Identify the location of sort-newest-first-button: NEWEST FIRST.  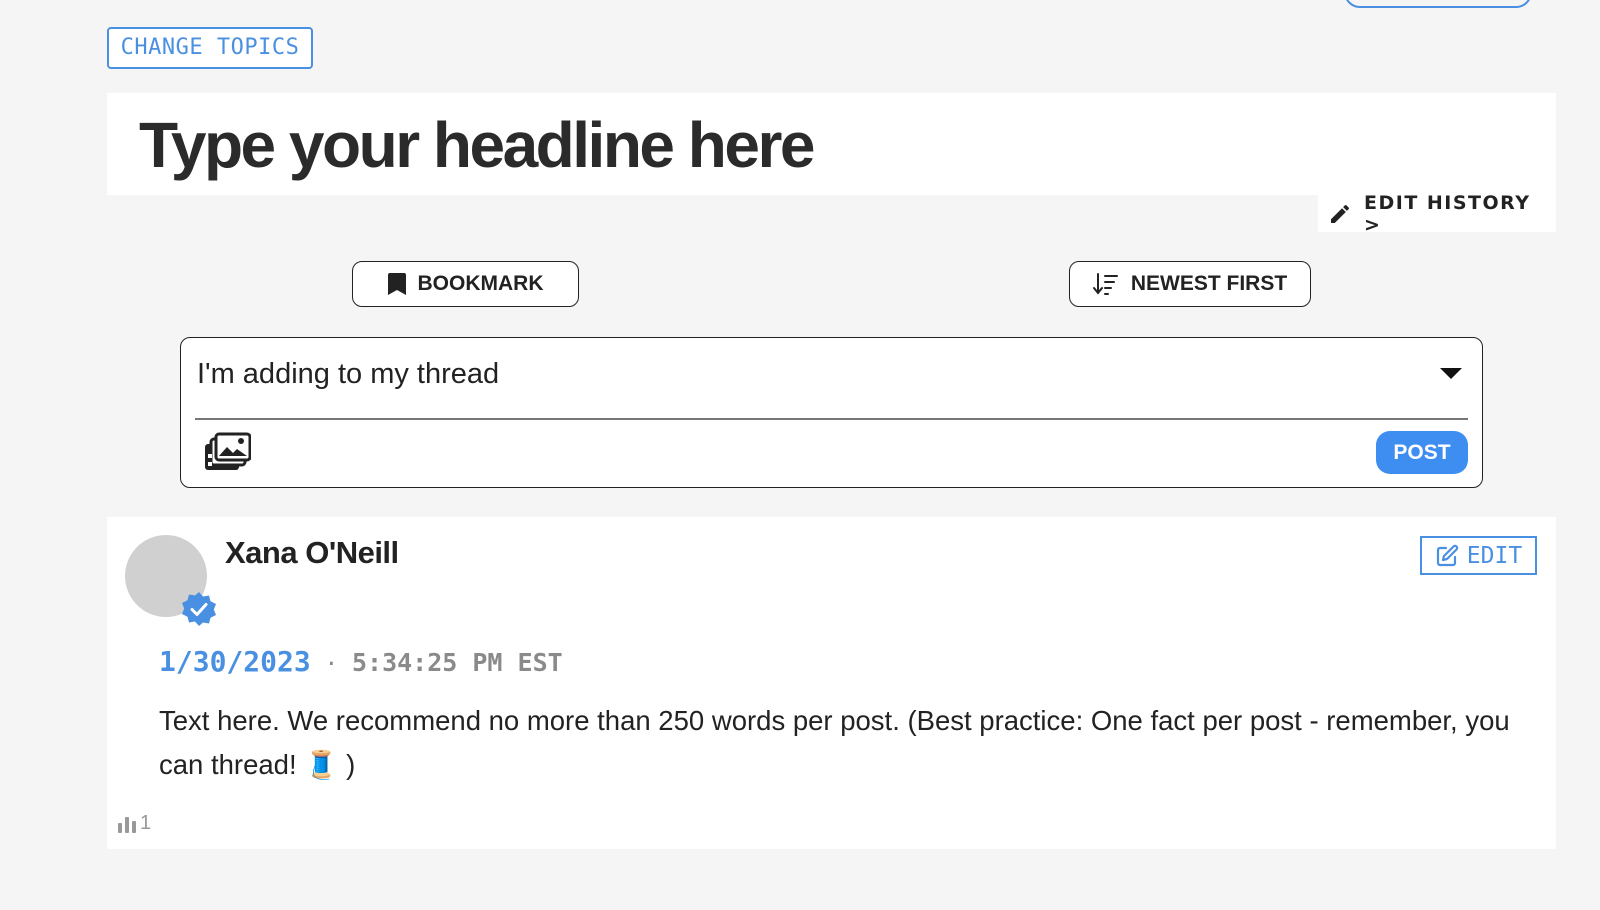
(1190, 284).